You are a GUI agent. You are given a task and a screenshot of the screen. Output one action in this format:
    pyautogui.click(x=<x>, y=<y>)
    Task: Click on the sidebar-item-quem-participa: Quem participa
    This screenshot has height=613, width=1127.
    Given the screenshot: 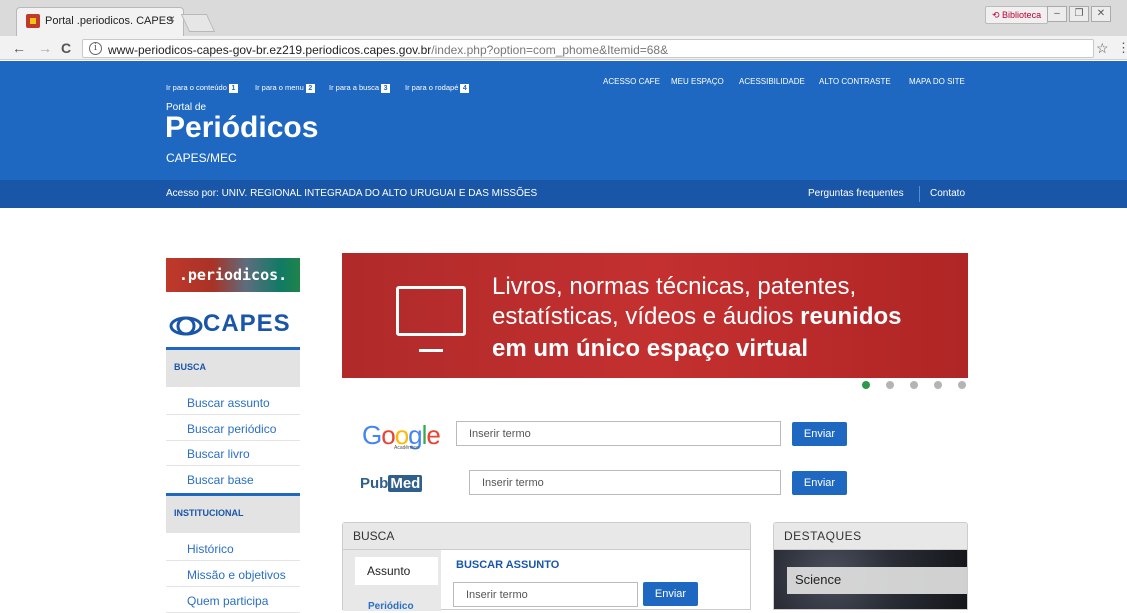 What is the action you would take?
    pyautogui.click(x=233, y=600)
    